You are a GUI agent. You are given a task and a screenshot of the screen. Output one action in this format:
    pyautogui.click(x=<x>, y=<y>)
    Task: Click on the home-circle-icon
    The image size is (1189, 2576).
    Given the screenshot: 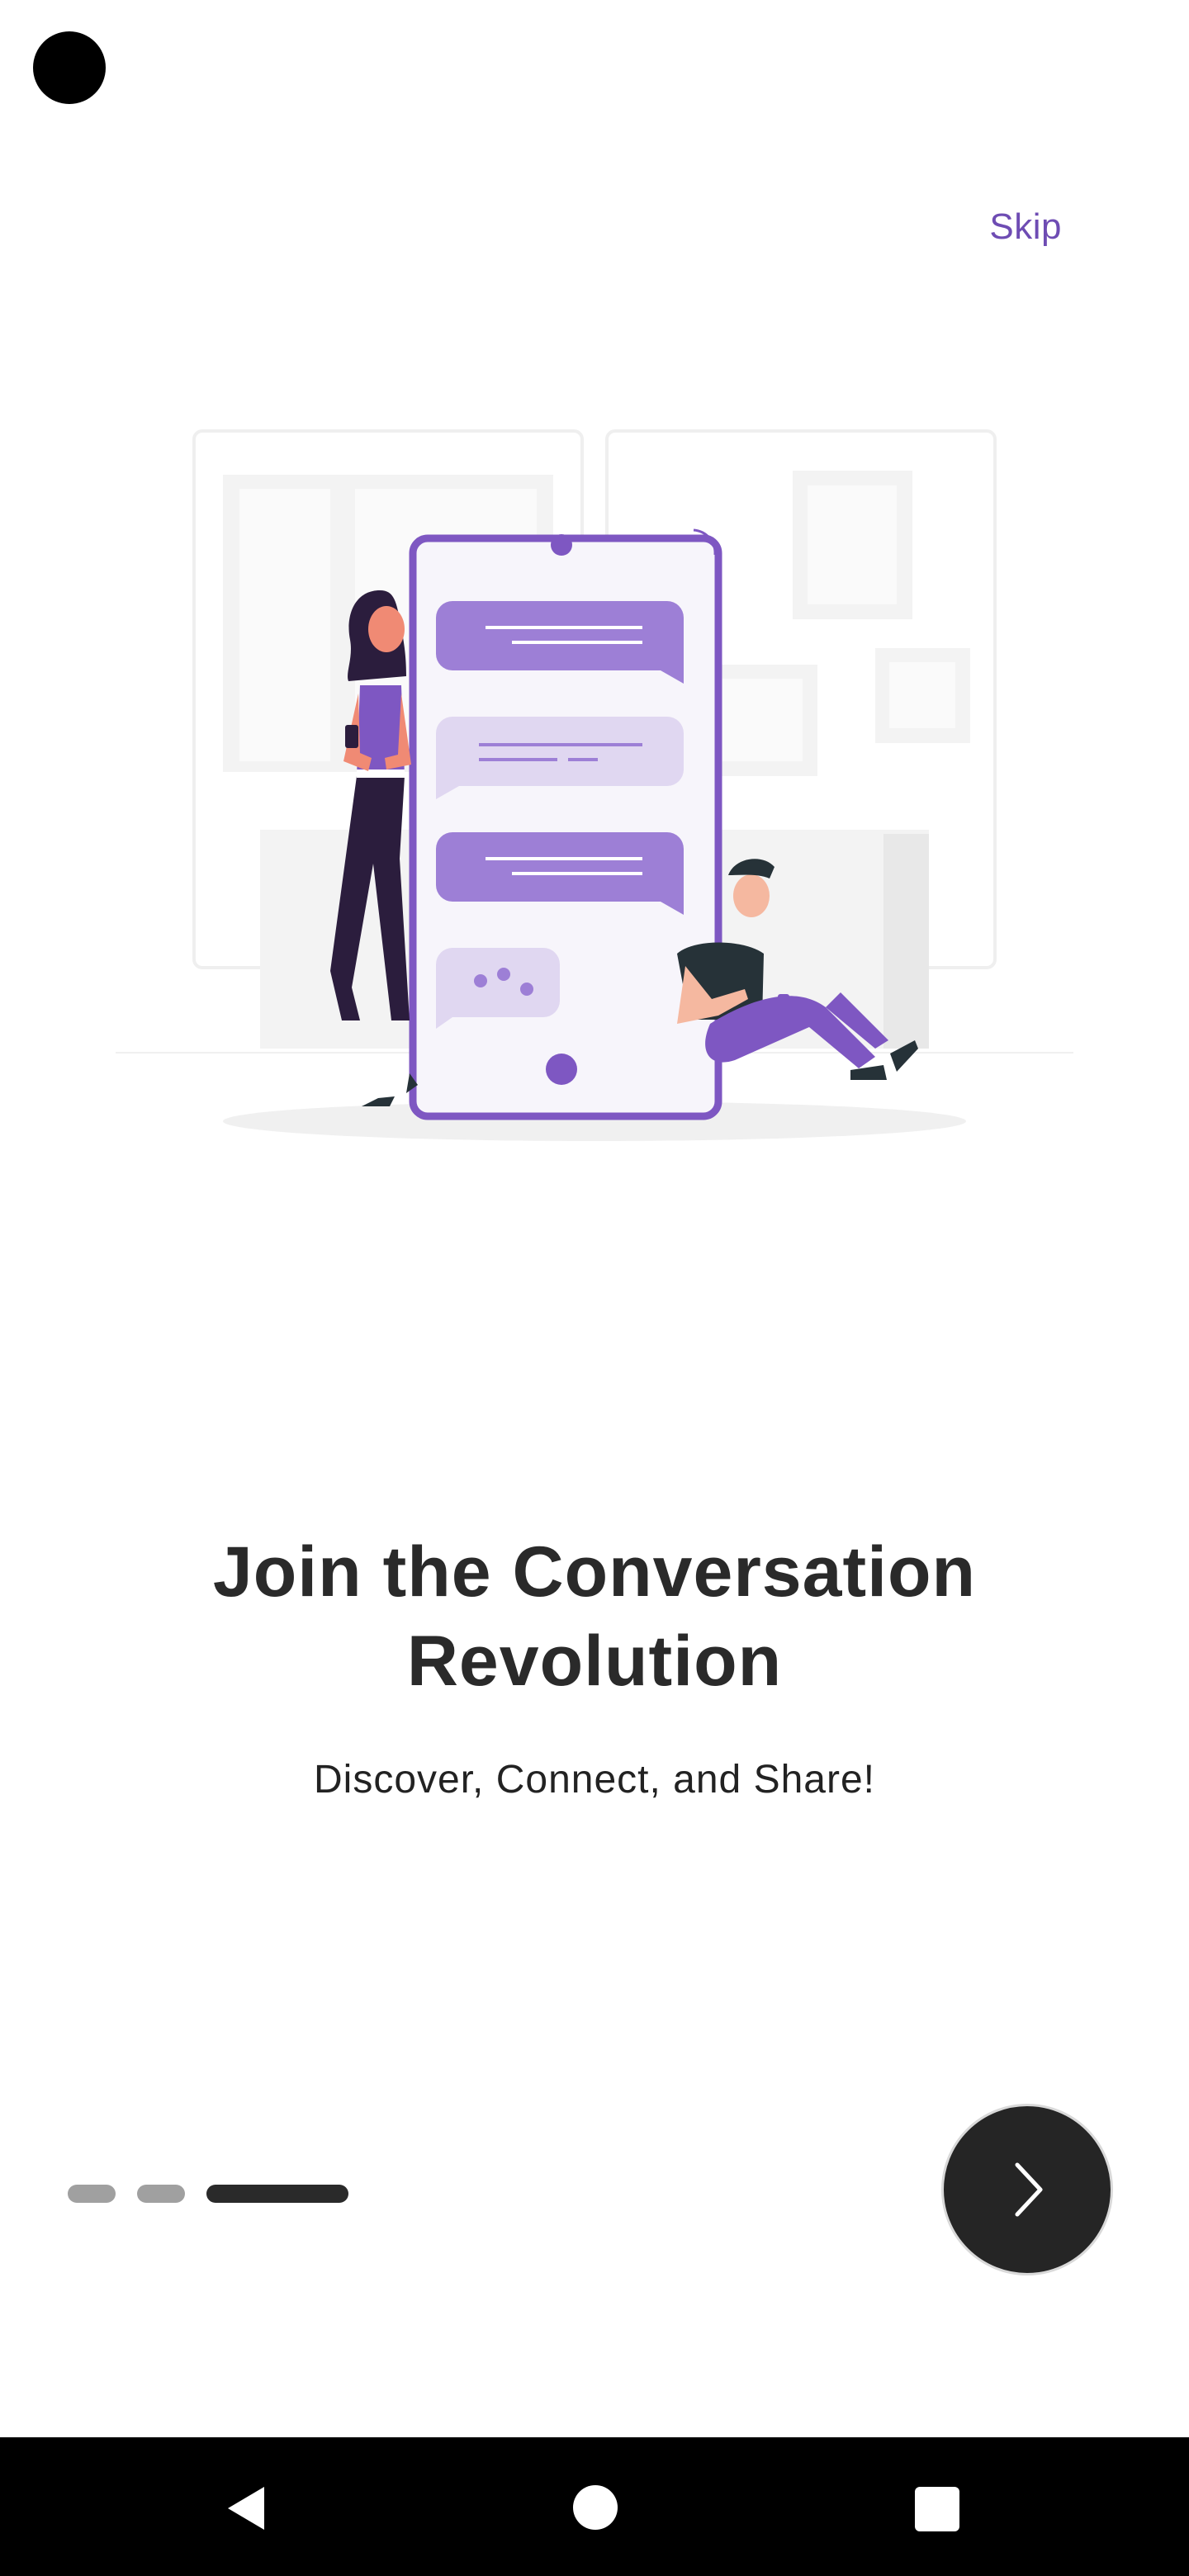 What is the action you would take?
    pyautogui.click(x=595, y=2507)
    